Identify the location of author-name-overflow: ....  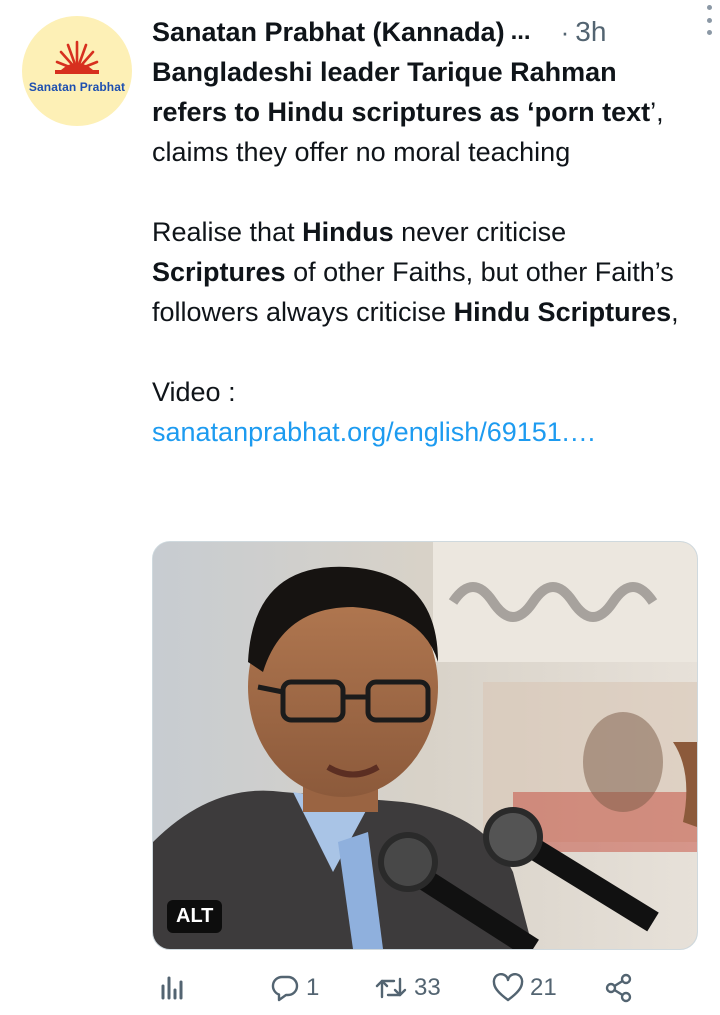
(520, 31).